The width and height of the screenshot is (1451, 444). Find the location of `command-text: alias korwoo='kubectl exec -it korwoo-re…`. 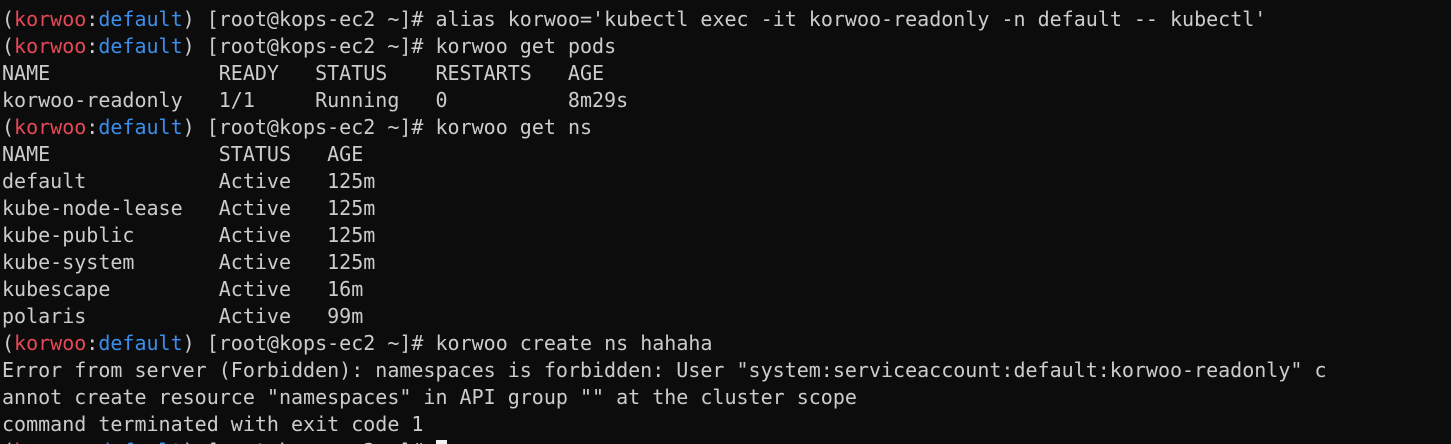

command-text: alias korwoo='kubectl exec -it korwoo-re… is located at coordinates (851, 19).